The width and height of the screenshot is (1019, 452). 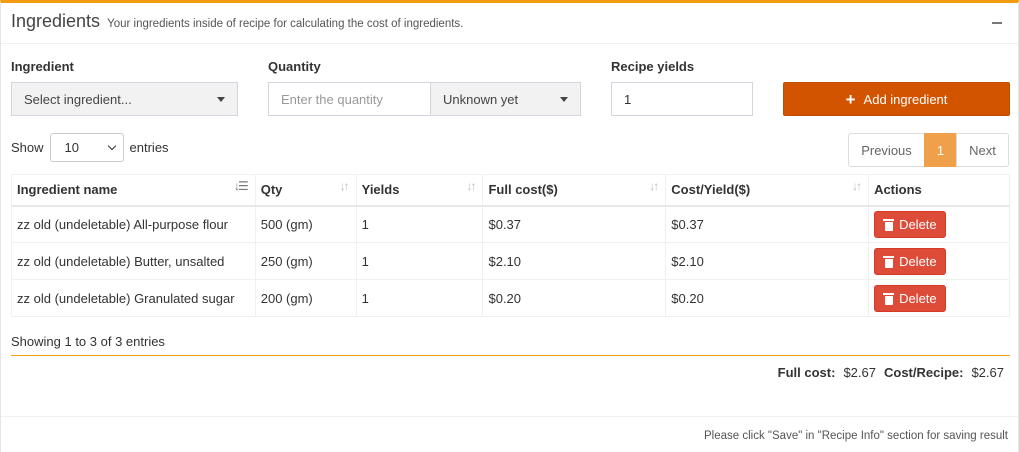 What do you see at coordinates (939, 190) in the screenshot?
I see `column-header-actions: Actions` at bounding box center [939, 190].